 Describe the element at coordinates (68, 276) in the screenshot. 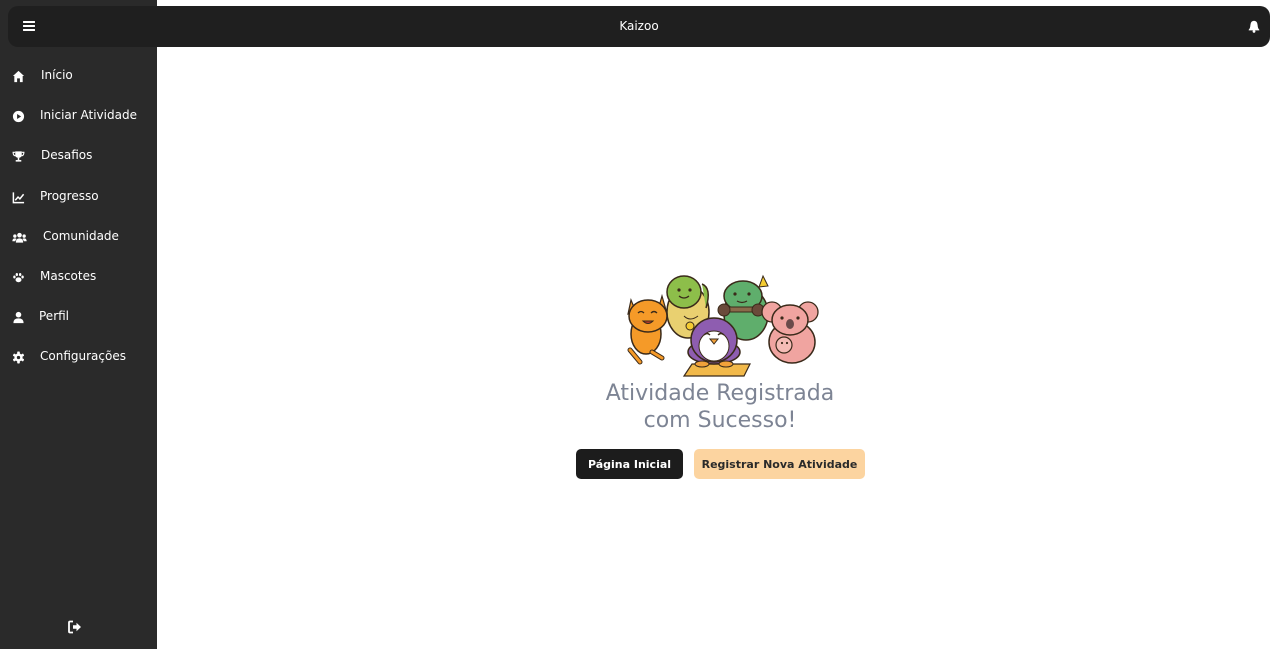

I see `sidebar-item-label: Mascotes` at that location.